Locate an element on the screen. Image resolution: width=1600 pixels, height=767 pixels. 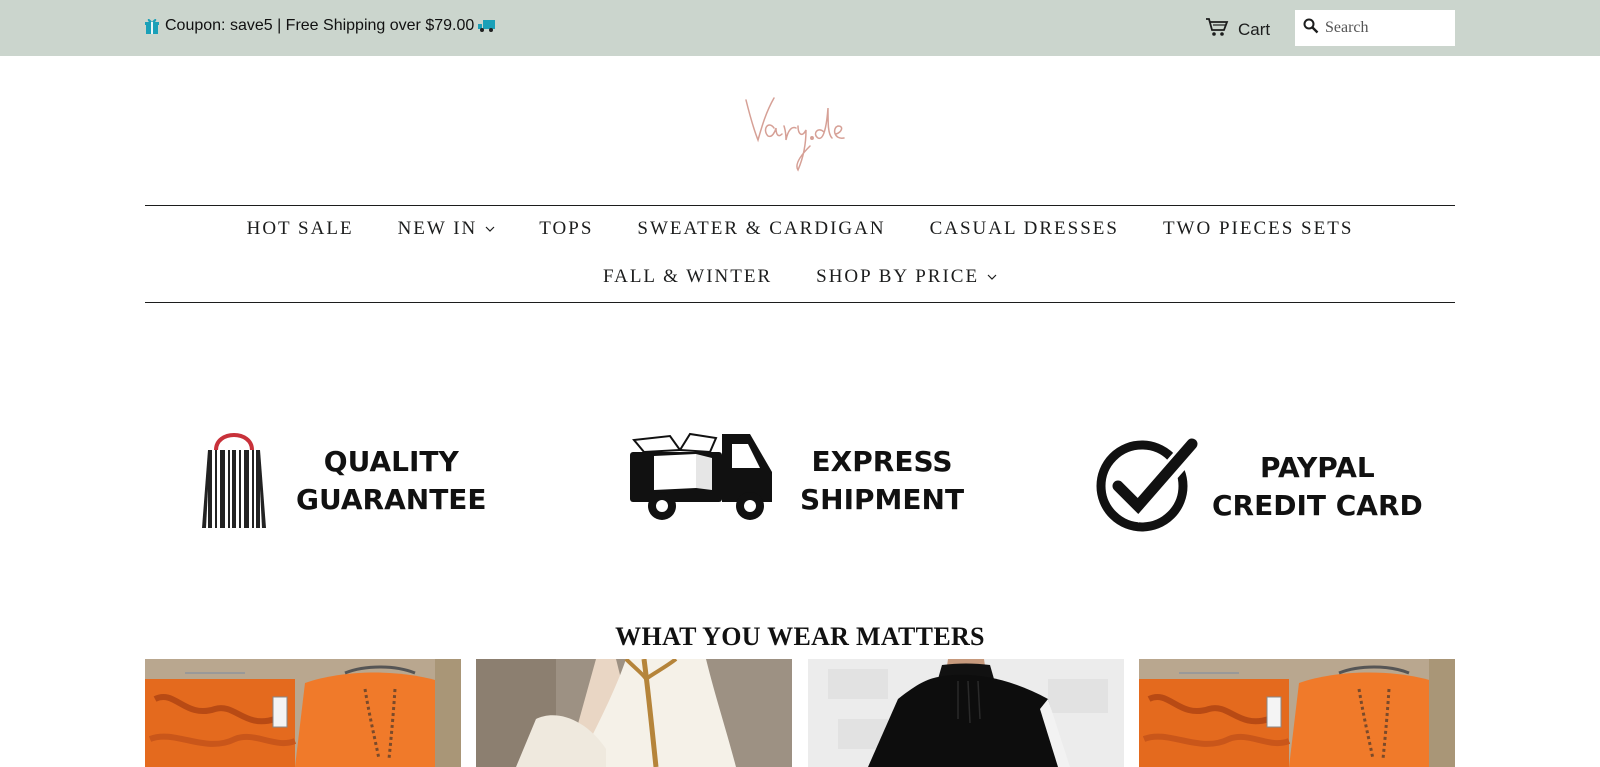
search-input is located at coordinates (1385, 28).